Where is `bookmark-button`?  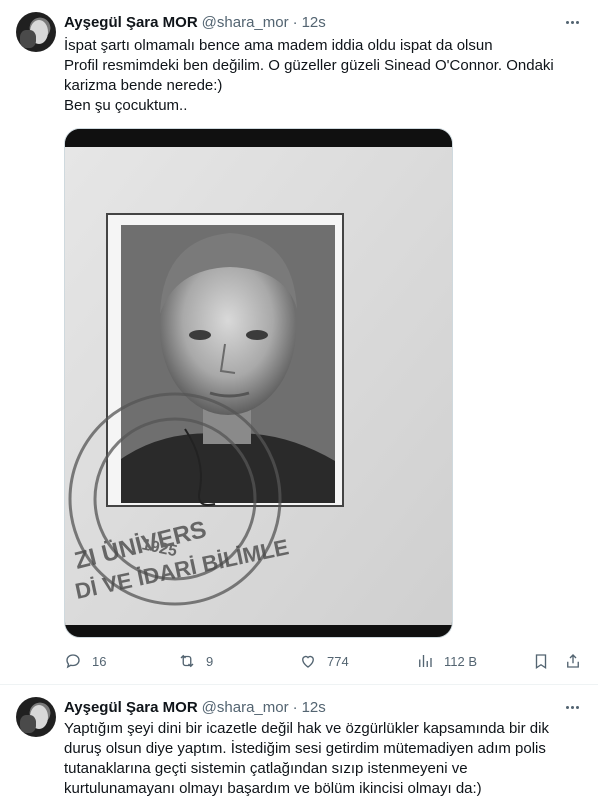
bookmark-button is located at coordinates (541, 661).